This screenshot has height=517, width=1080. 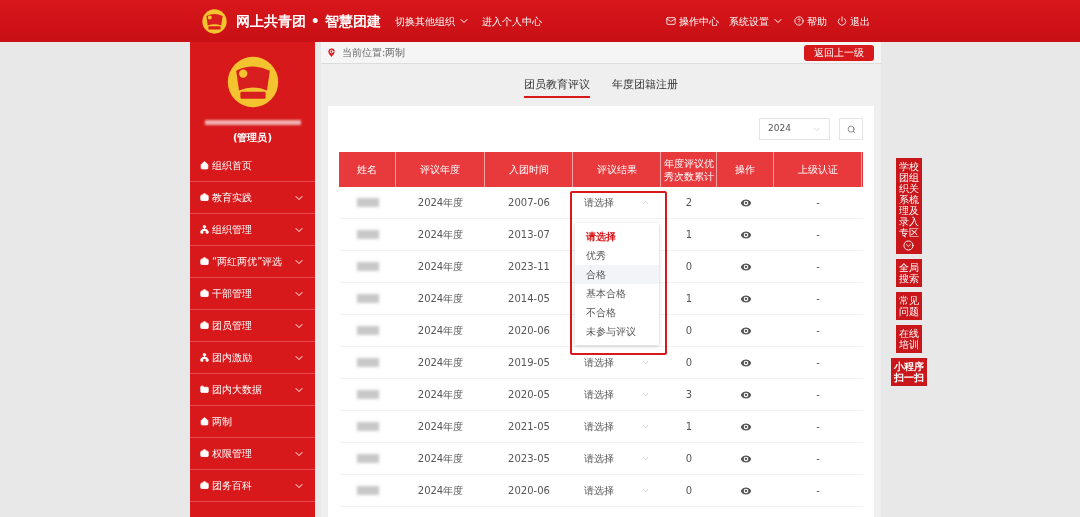 I want to click on mail-icon, so click(x=671, y=21).